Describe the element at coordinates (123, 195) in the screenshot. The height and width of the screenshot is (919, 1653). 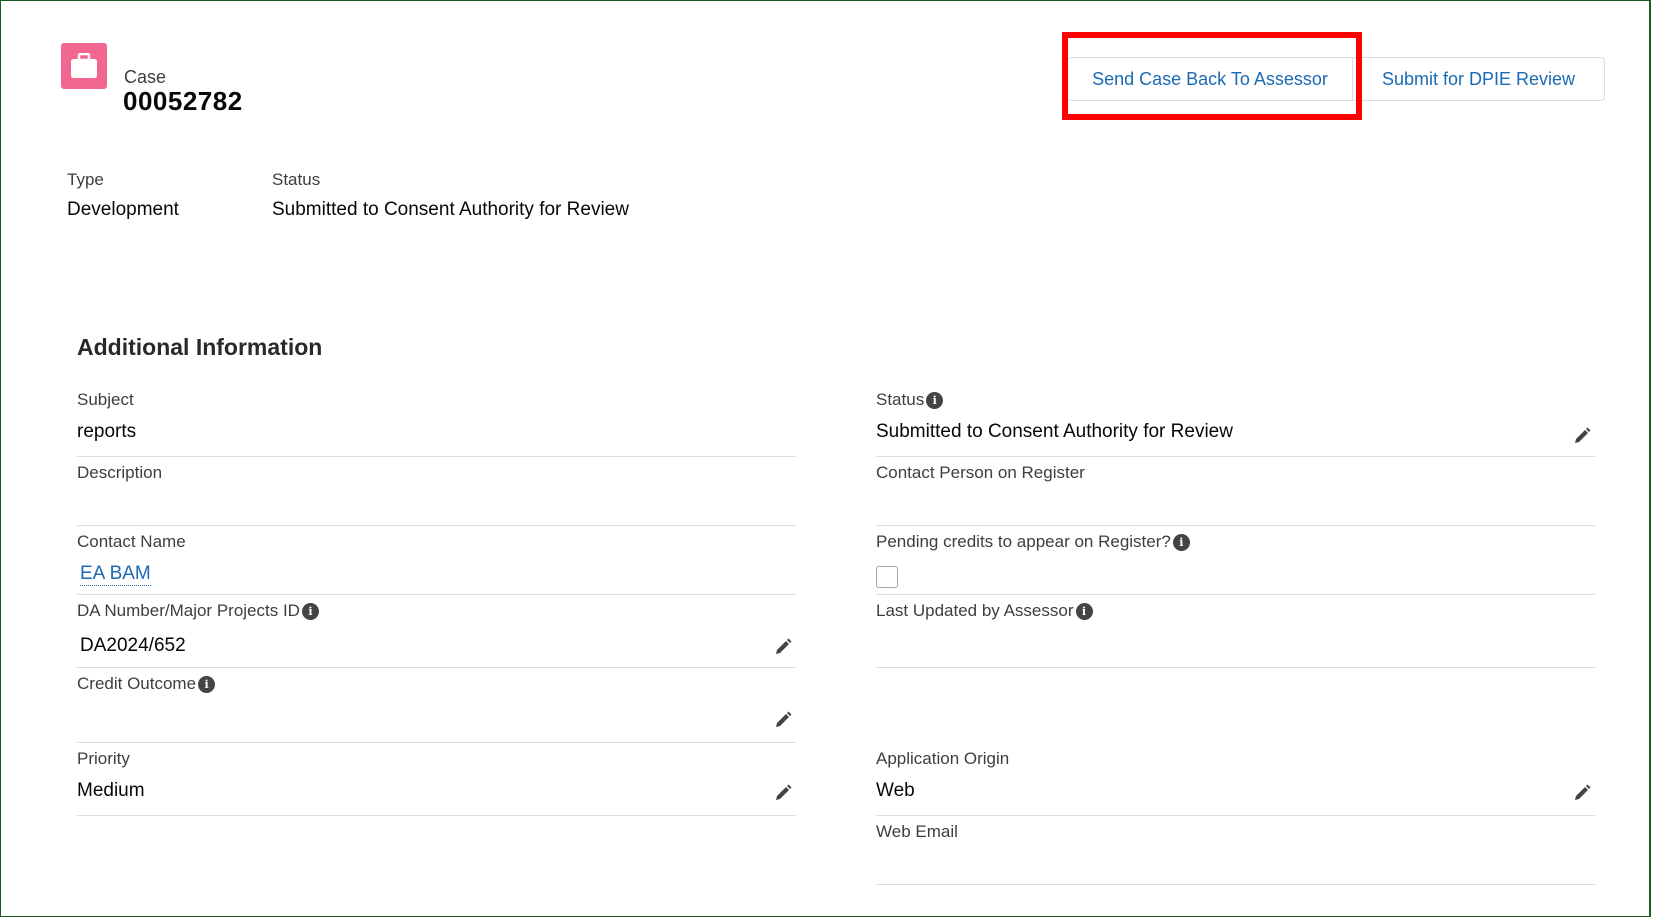
I see `highlight-type: Type Development` at that location.